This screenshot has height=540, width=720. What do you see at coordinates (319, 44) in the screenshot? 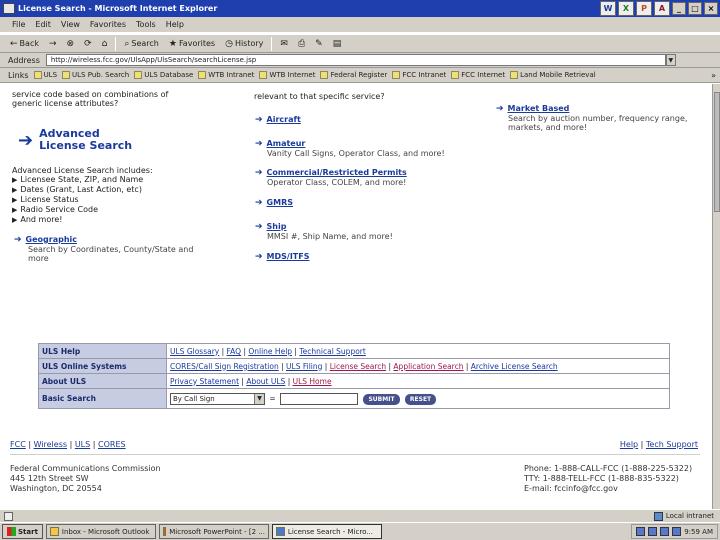
I see `edit-button: ✎` at bounding box center [319, 44].